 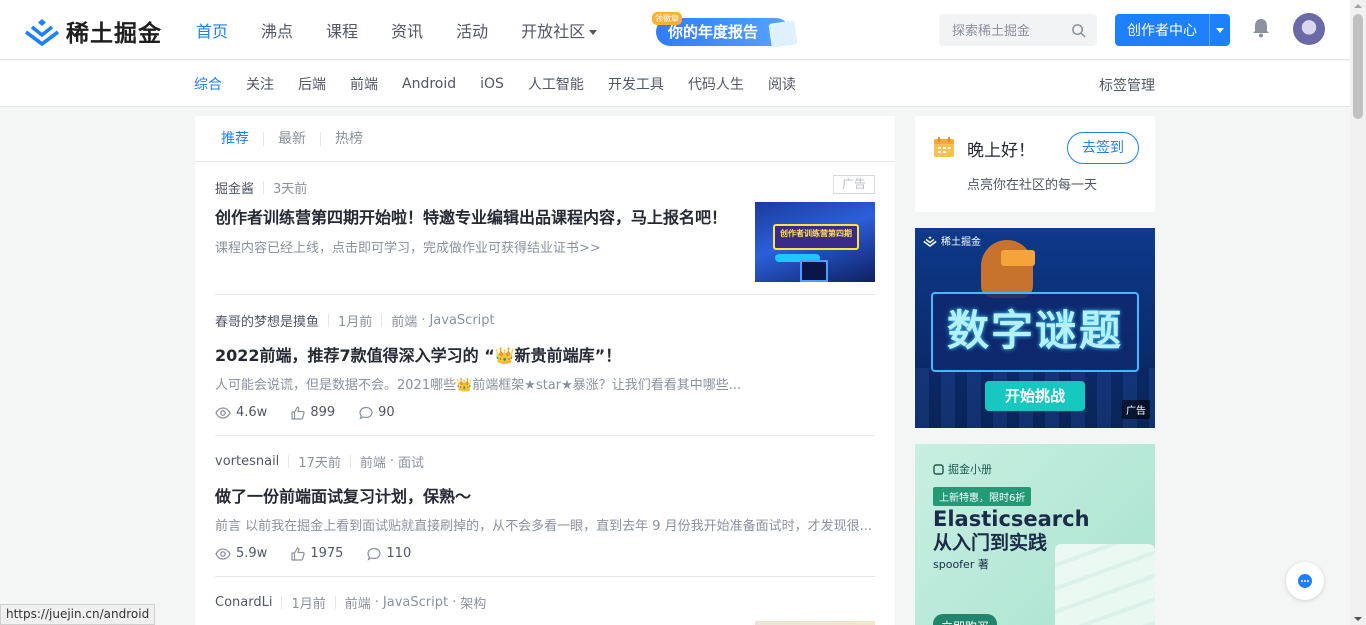 What do you see at coordinates (1309, 29) in the screenshot?
I see `avatar` at bounding box center [1309, 29].